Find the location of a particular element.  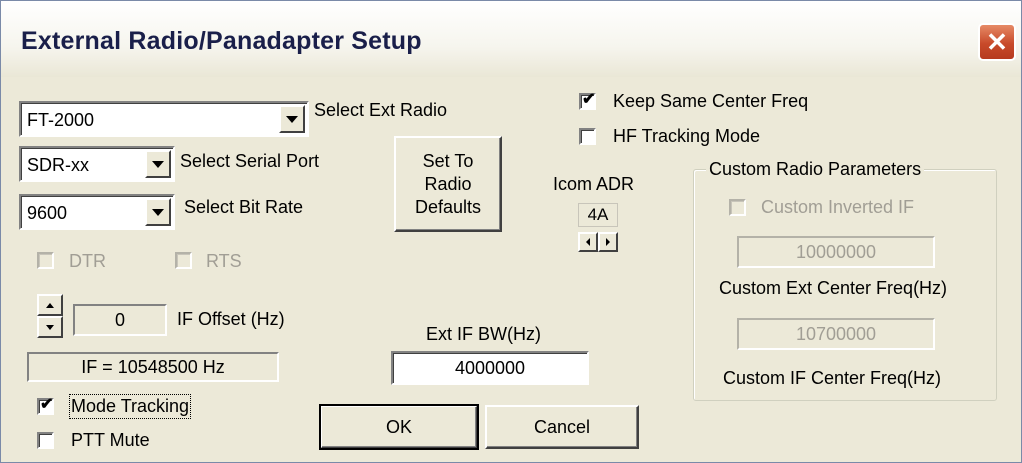

set-radio-defaults-button: Set To Radio Defaults is located at coordinates (448, 184).